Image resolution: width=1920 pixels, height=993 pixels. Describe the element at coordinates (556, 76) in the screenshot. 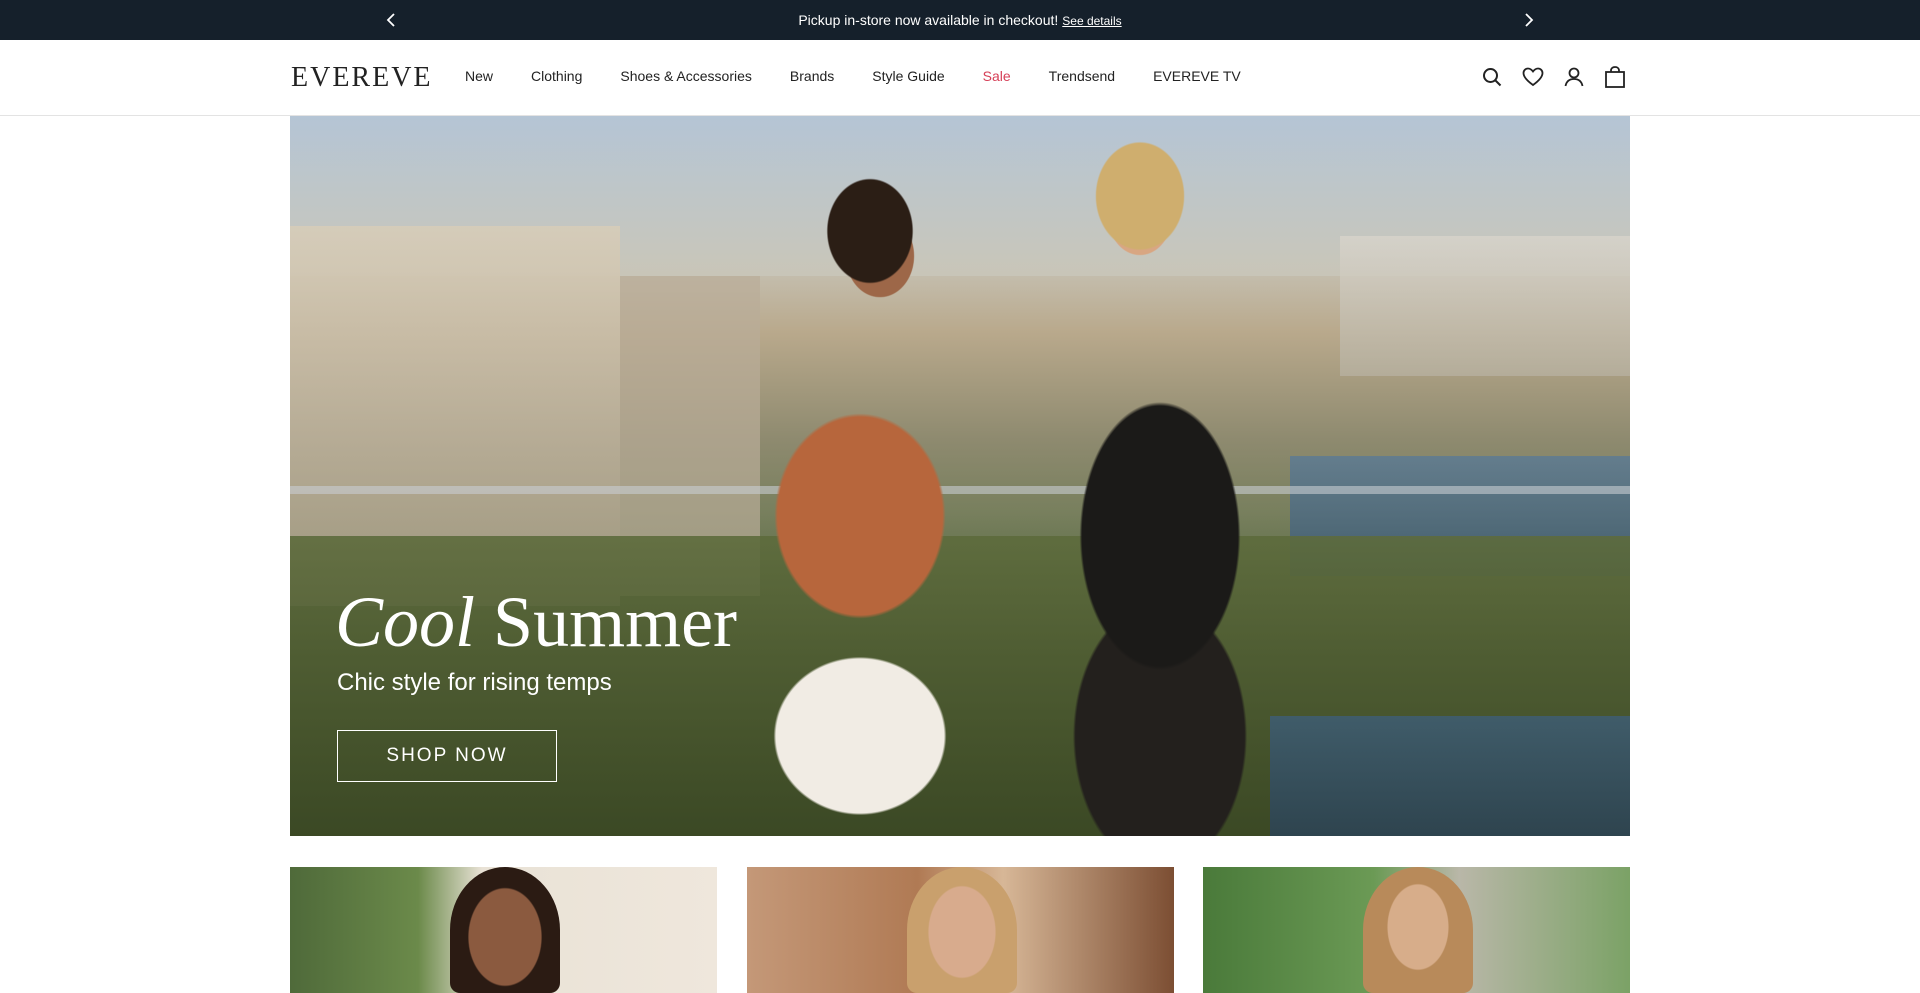

I see `nav-item-clothing: Clothing` at that location.